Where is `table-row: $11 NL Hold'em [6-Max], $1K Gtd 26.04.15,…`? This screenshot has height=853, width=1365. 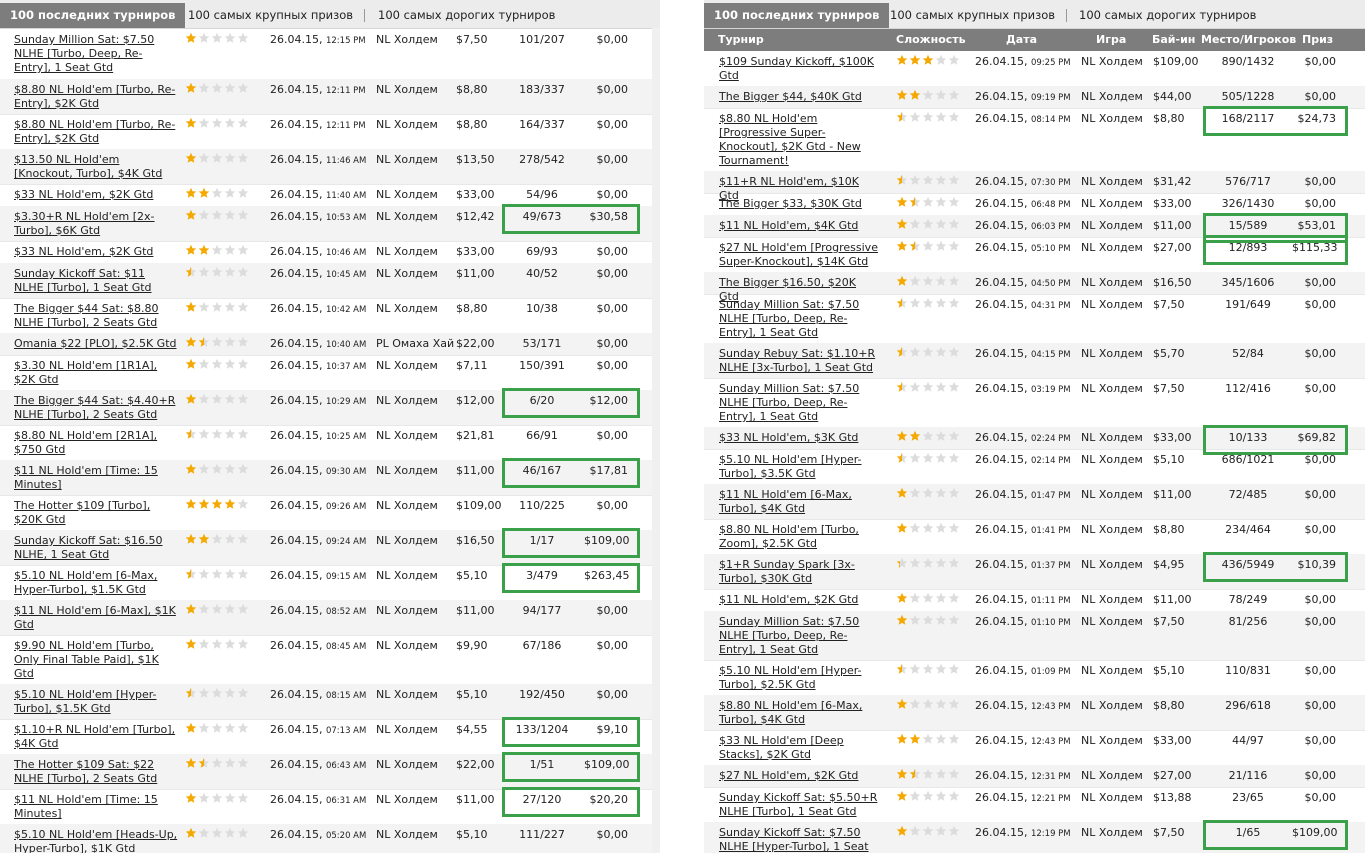
table-row: $11 NL Hold'em [6-Max], $1K Gtd 26.04.15,… is located at coordinates (330, 618).